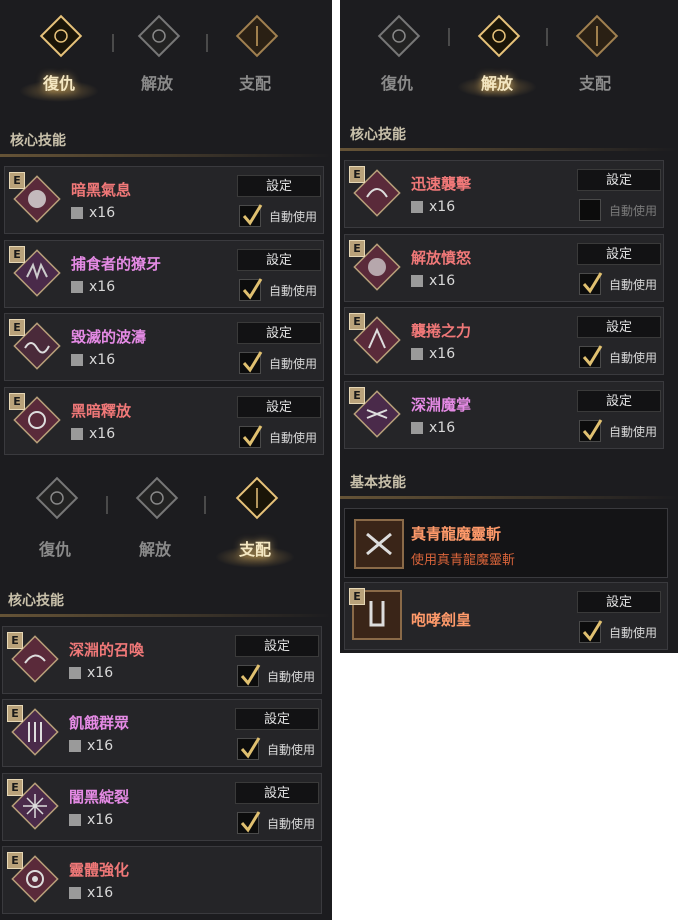  I want to click on domination-icon, so click(597, 36).